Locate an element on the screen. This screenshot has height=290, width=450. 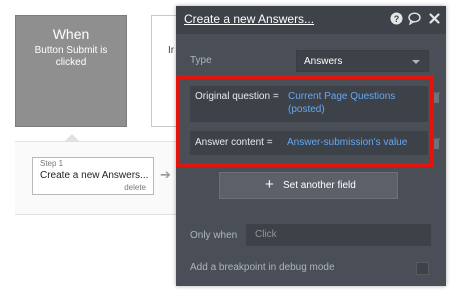
event-card-button-click: When Button Submit is clicked is located at coordinates (71, 71).